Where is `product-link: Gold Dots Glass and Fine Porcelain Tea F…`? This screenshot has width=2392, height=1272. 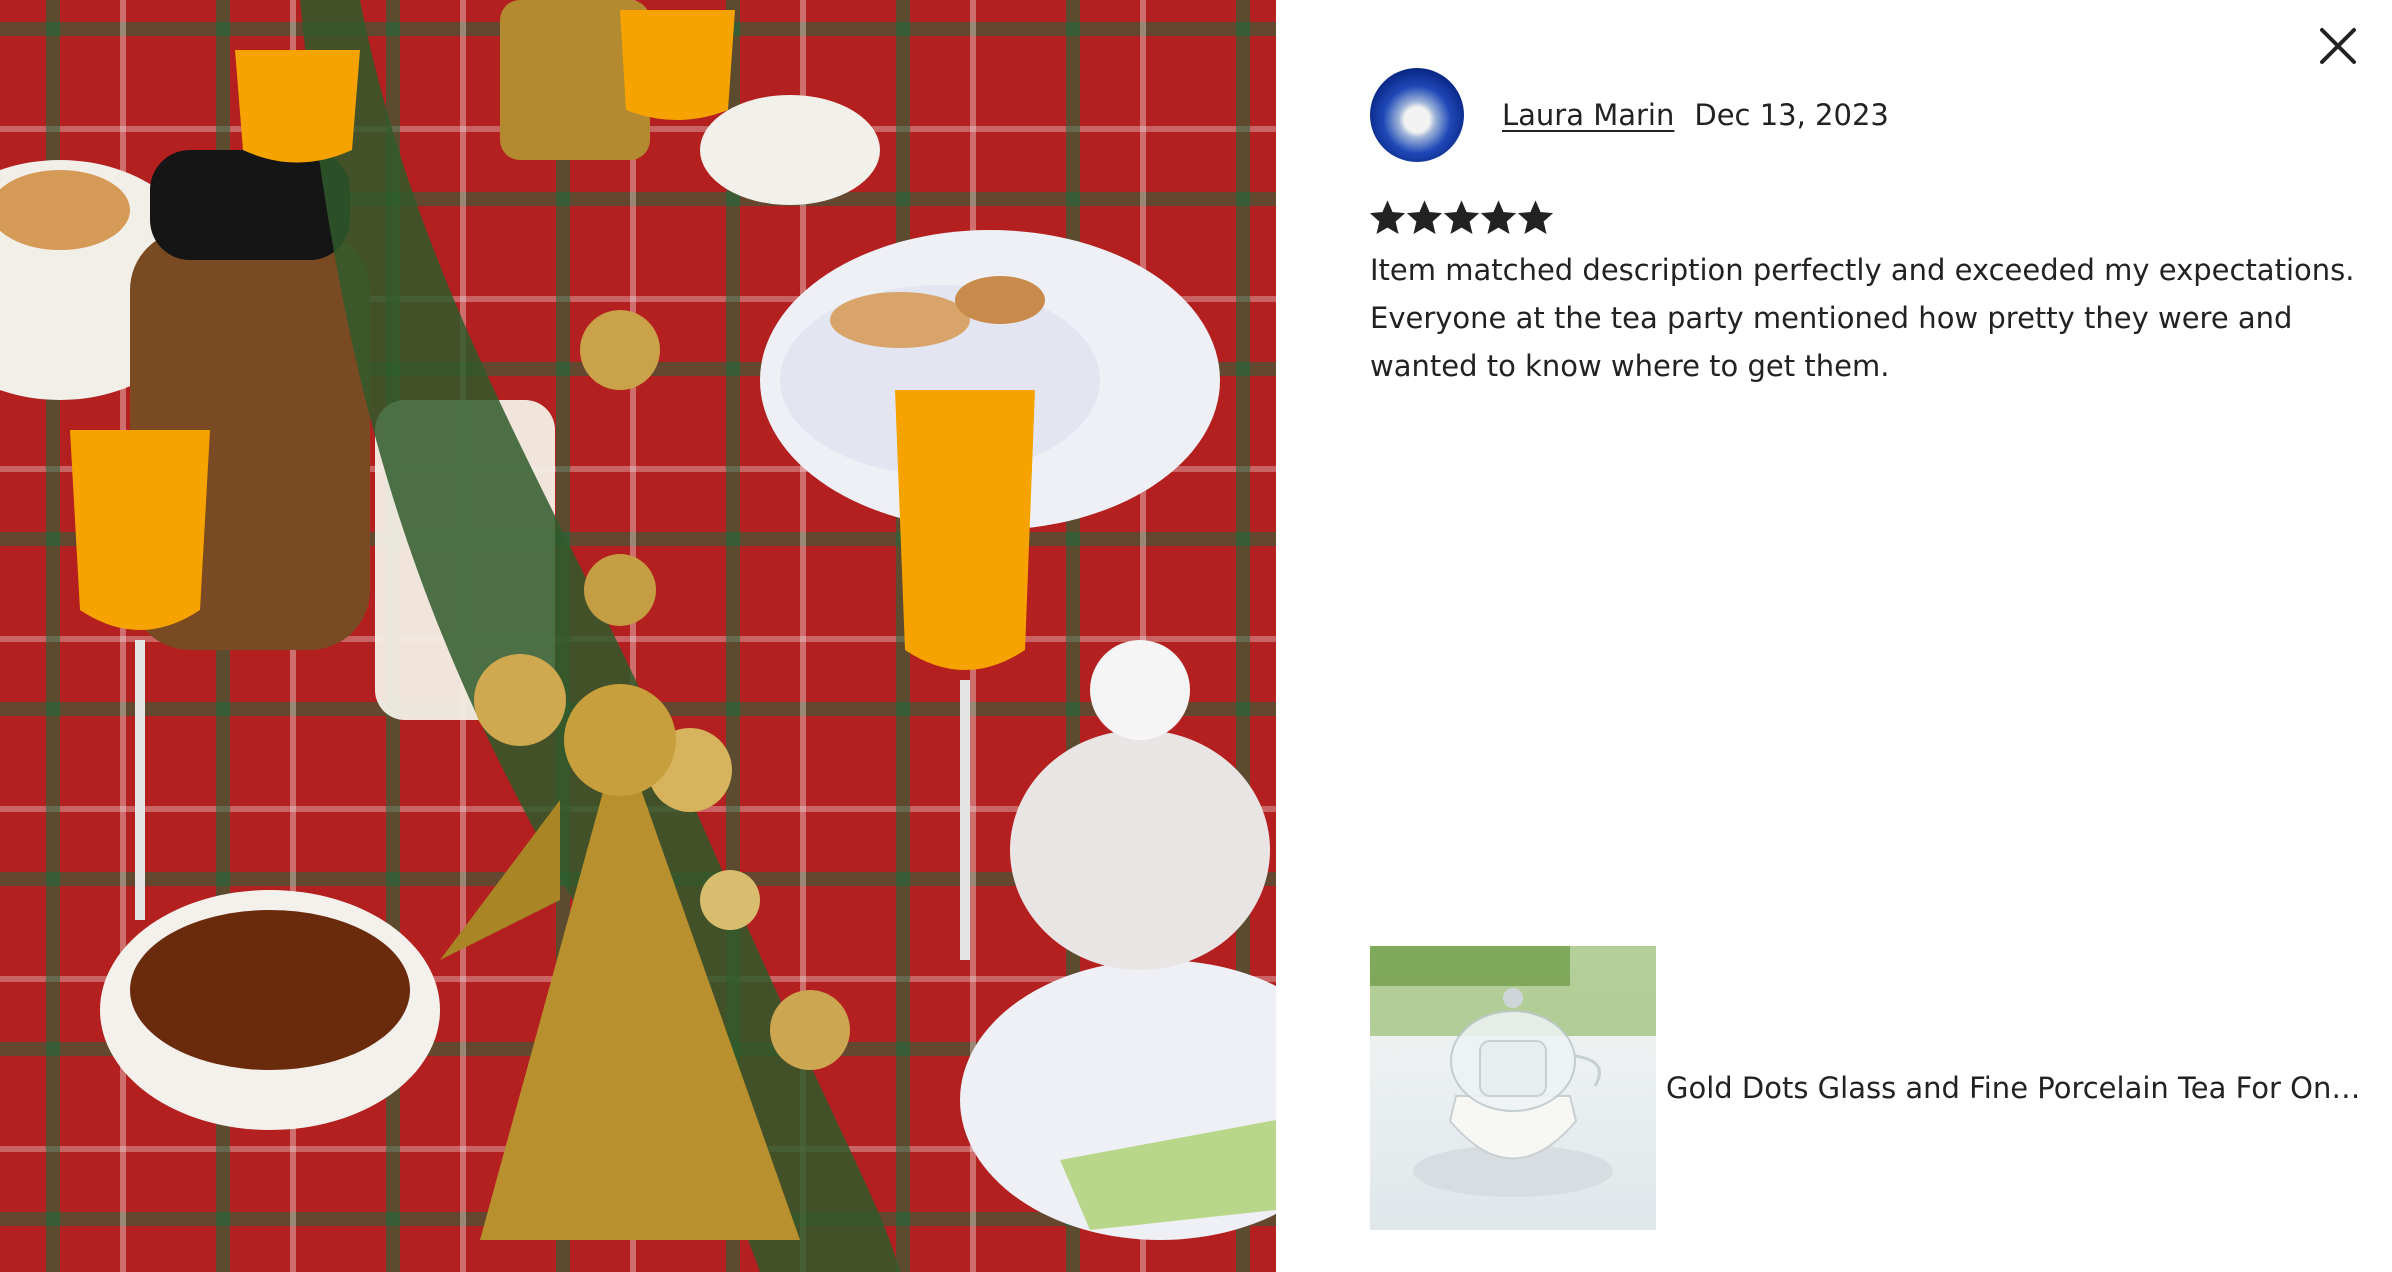
product-link: Gold Dots Glass and Fine Porcelain Tea F… is located at coordinates (1871, 1088).